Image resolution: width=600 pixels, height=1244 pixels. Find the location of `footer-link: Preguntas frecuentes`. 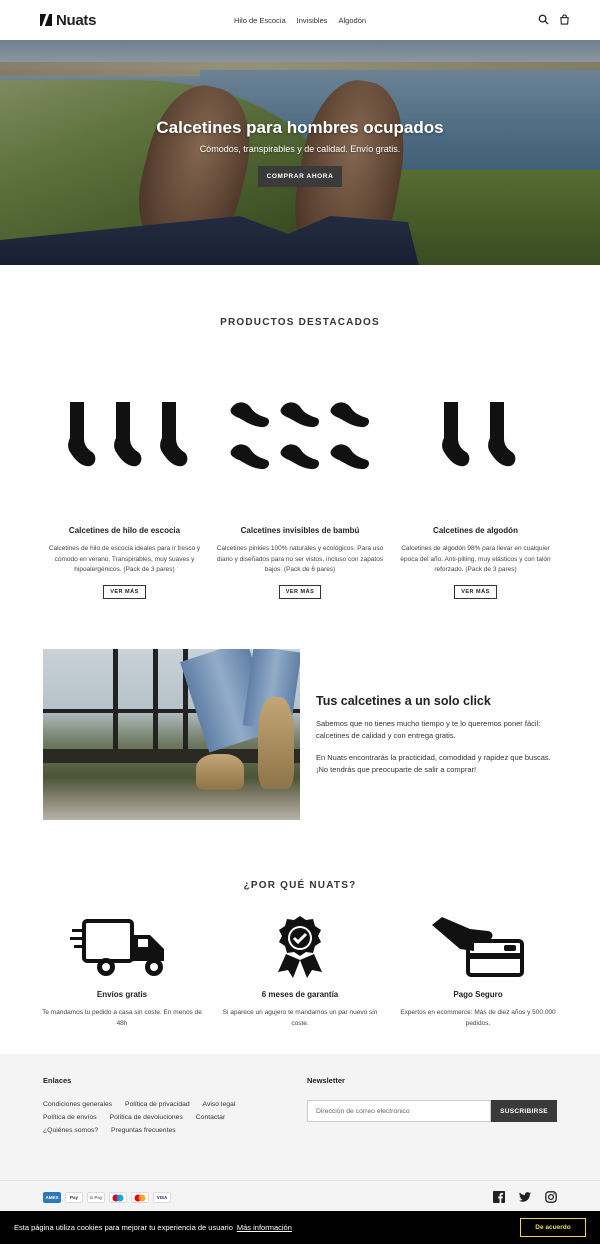

footer-link: Preguntas frecuentes is located at coordinates (143, 1130).